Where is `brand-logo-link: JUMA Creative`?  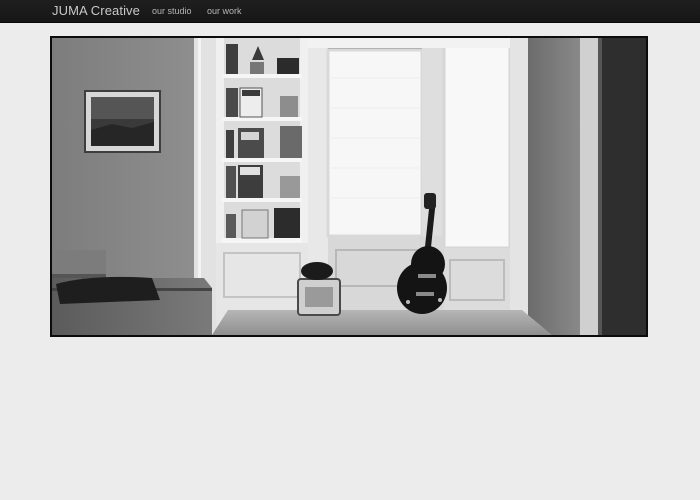 brand-logo-link: JUMA Creative is located at coordinates (96, 10).